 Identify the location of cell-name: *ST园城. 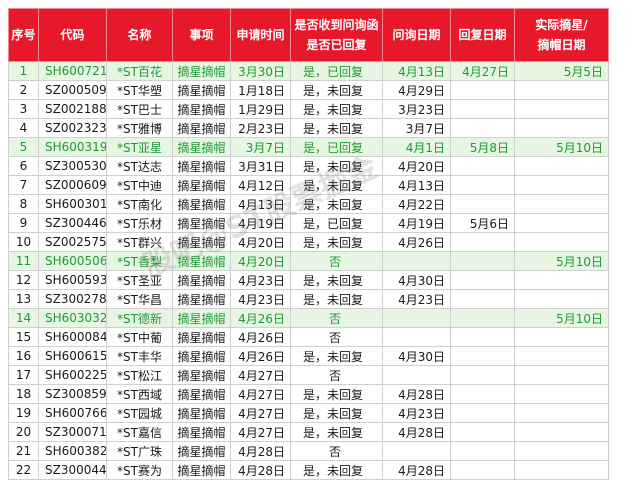
(139, 413).